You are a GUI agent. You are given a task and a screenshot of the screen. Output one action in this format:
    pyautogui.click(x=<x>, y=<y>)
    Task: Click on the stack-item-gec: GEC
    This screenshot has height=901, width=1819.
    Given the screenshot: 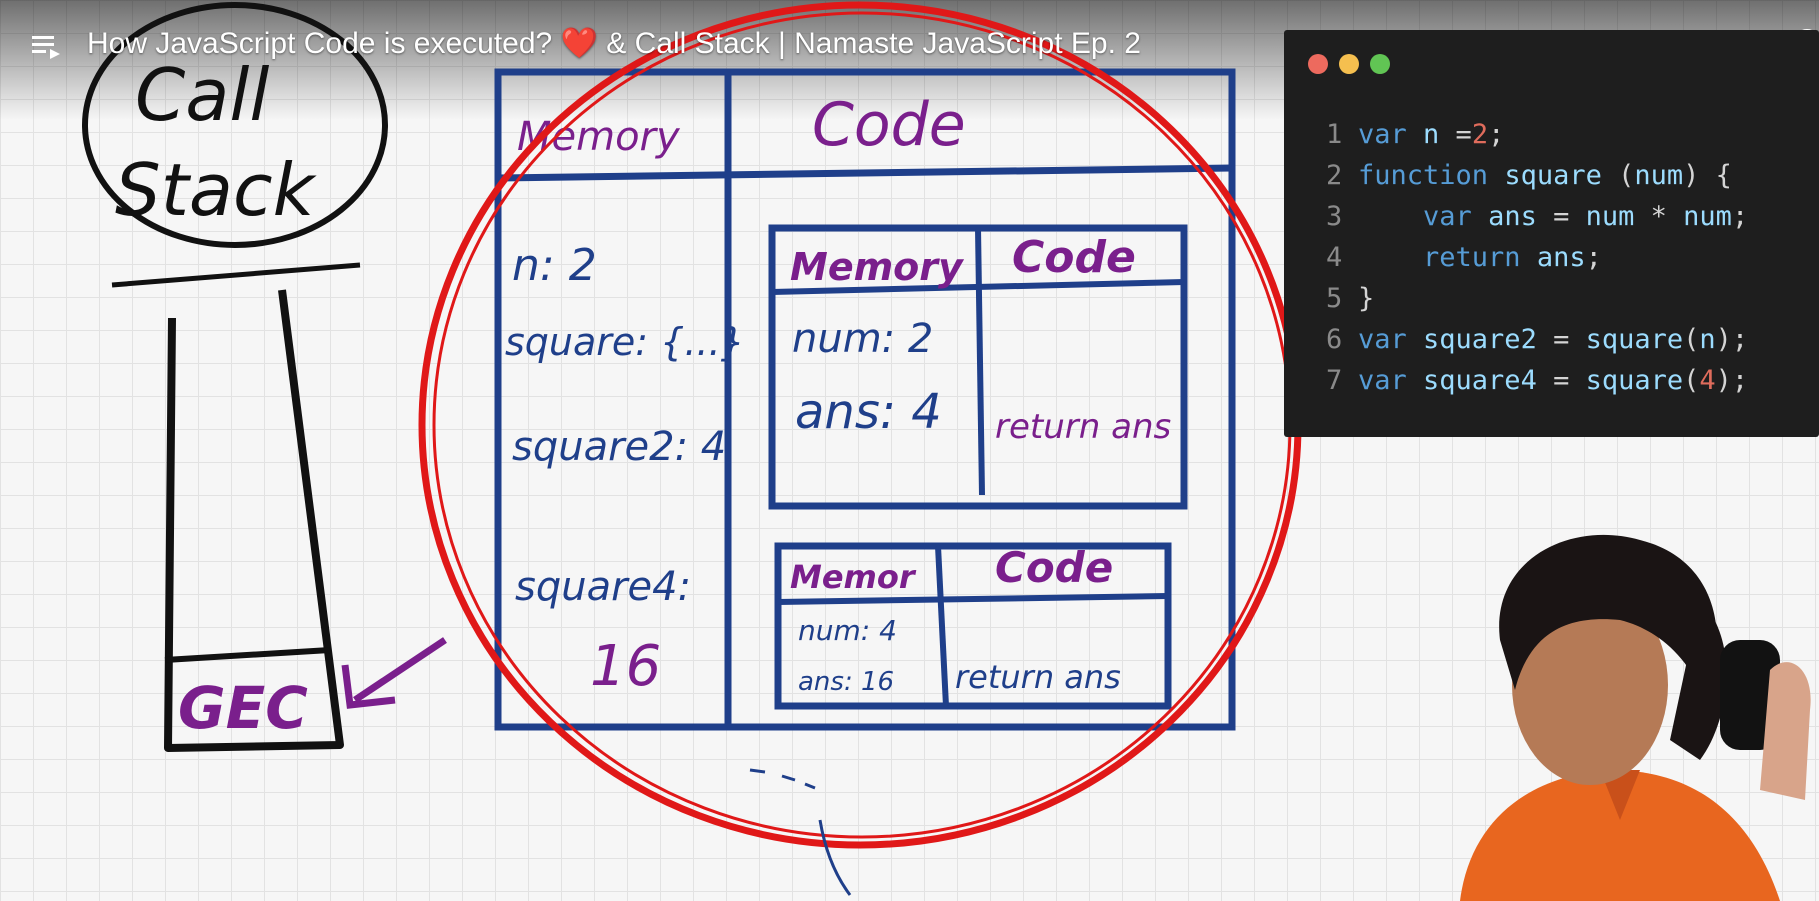 What is the action you would take?
    pyautogui.click(x=243, y=708)
    